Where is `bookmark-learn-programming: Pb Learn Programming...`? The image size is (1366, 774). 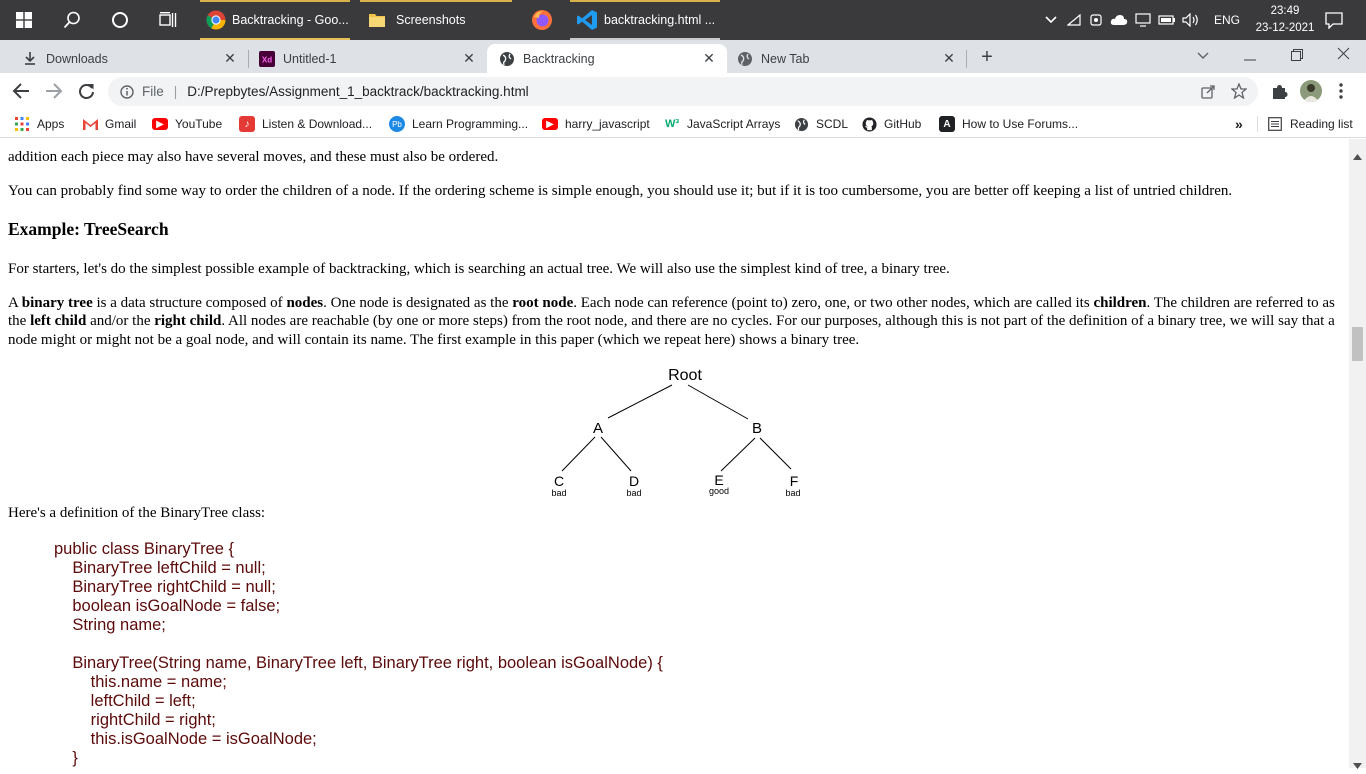 bookmark-learn-programming: Pb Learn Programming... is located at coordinates (458, 124).